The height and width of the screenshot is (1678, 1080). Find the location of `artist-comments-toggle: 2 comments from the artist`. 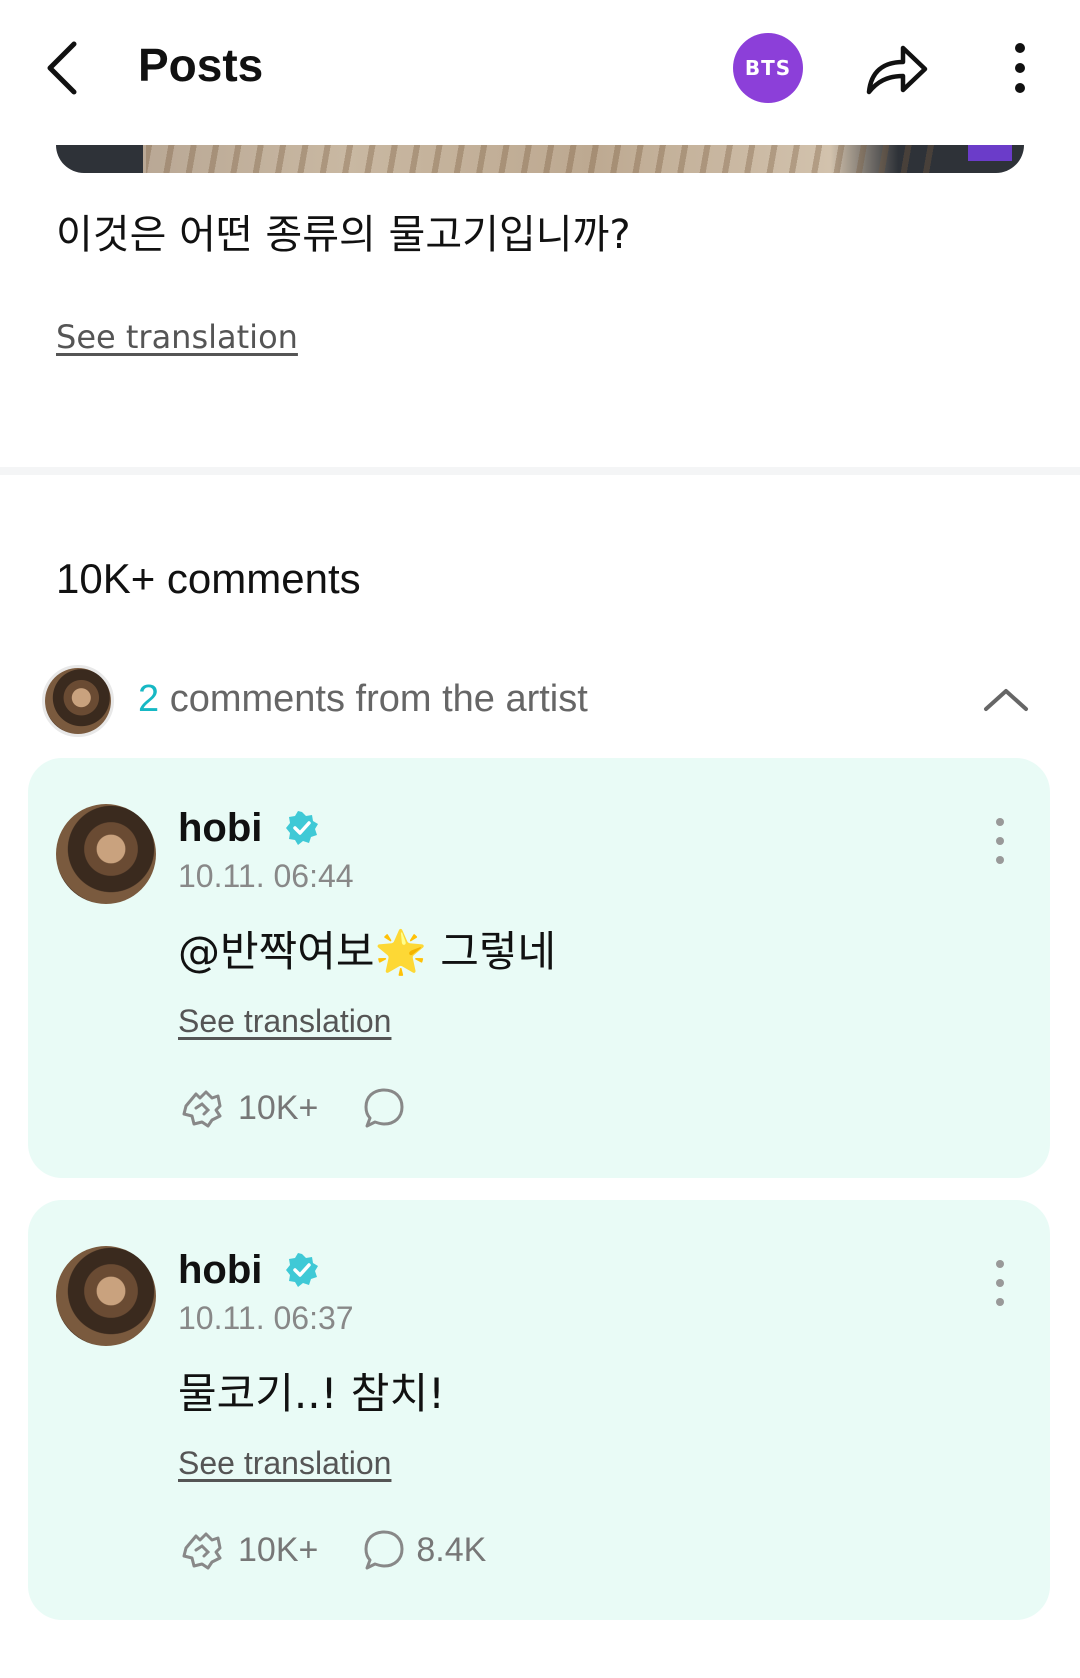

artist-comments-toggle: 2 comments from the artist is located at coordinates (542, 703).